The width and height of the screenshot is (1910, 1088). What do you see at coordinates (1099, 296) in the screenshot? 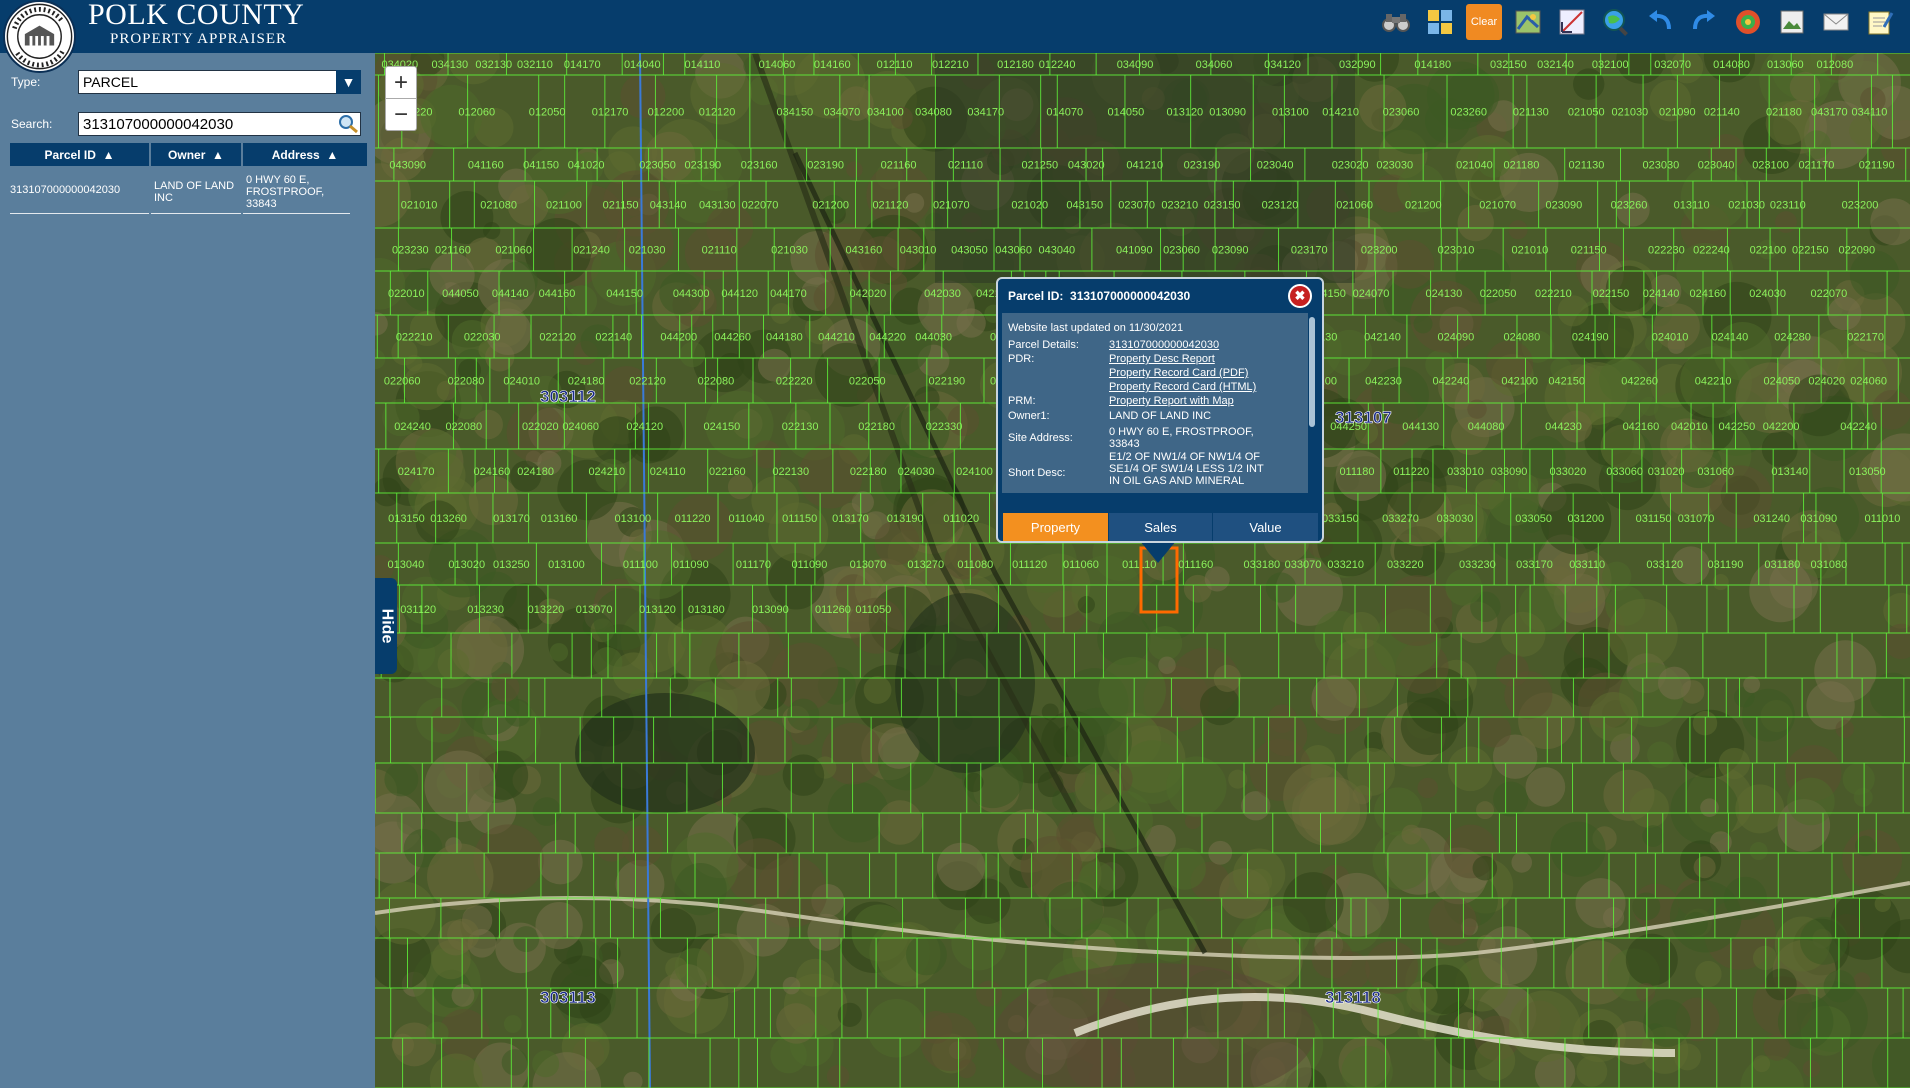
I see `popup-title: Parcel ID: 313107000000042030` at bounding box center [1099, 296].